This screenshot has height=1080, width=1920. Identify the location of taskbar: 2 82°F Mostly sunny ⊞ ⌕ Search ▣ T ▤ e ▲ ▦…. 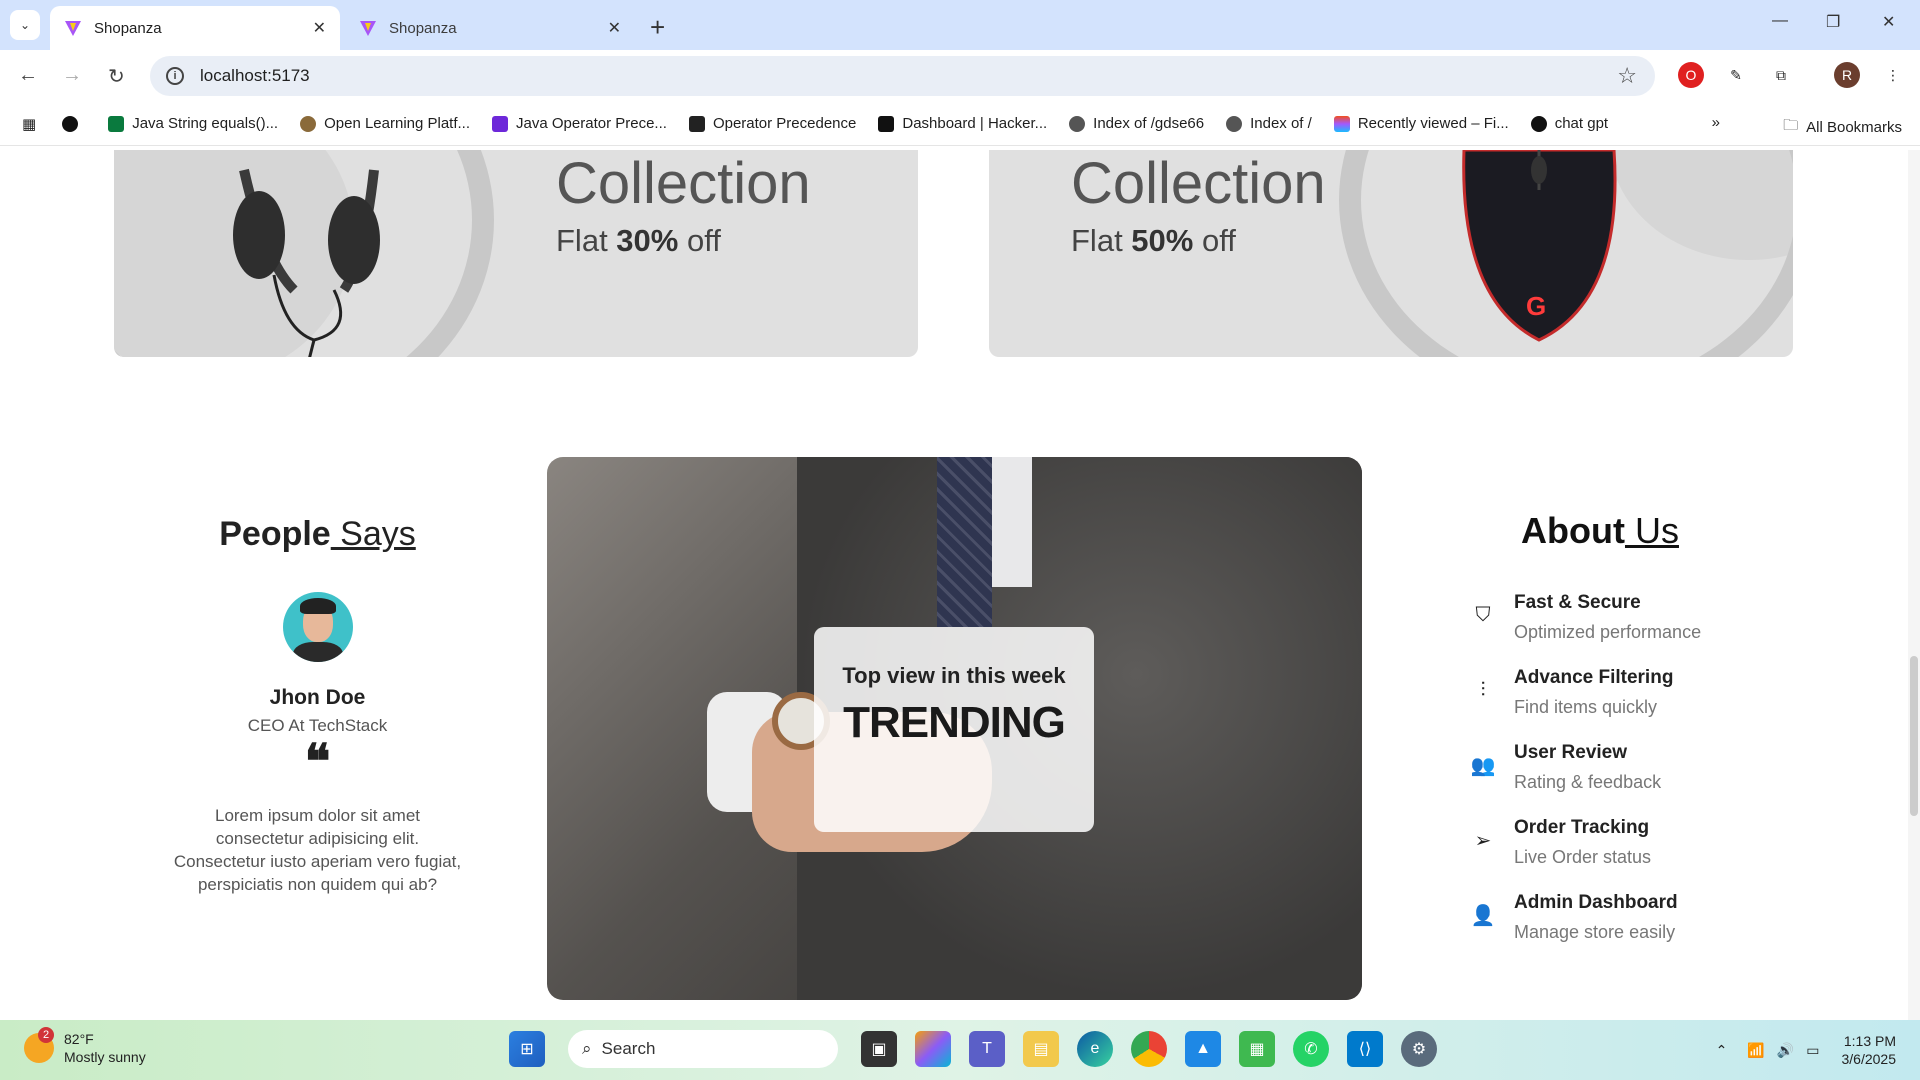
(960, 1050).